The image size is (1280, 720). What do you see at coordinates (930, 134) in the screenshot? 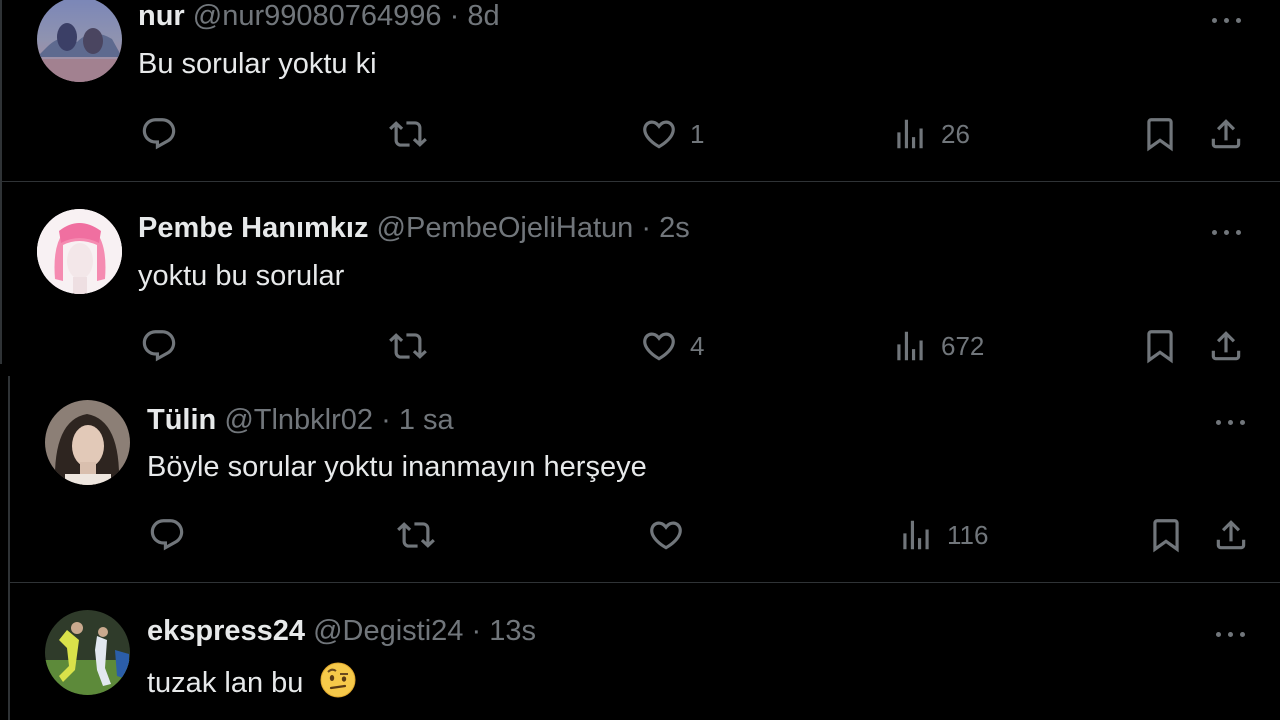
I see `views-button: 26` at bounding box center [930, 134].